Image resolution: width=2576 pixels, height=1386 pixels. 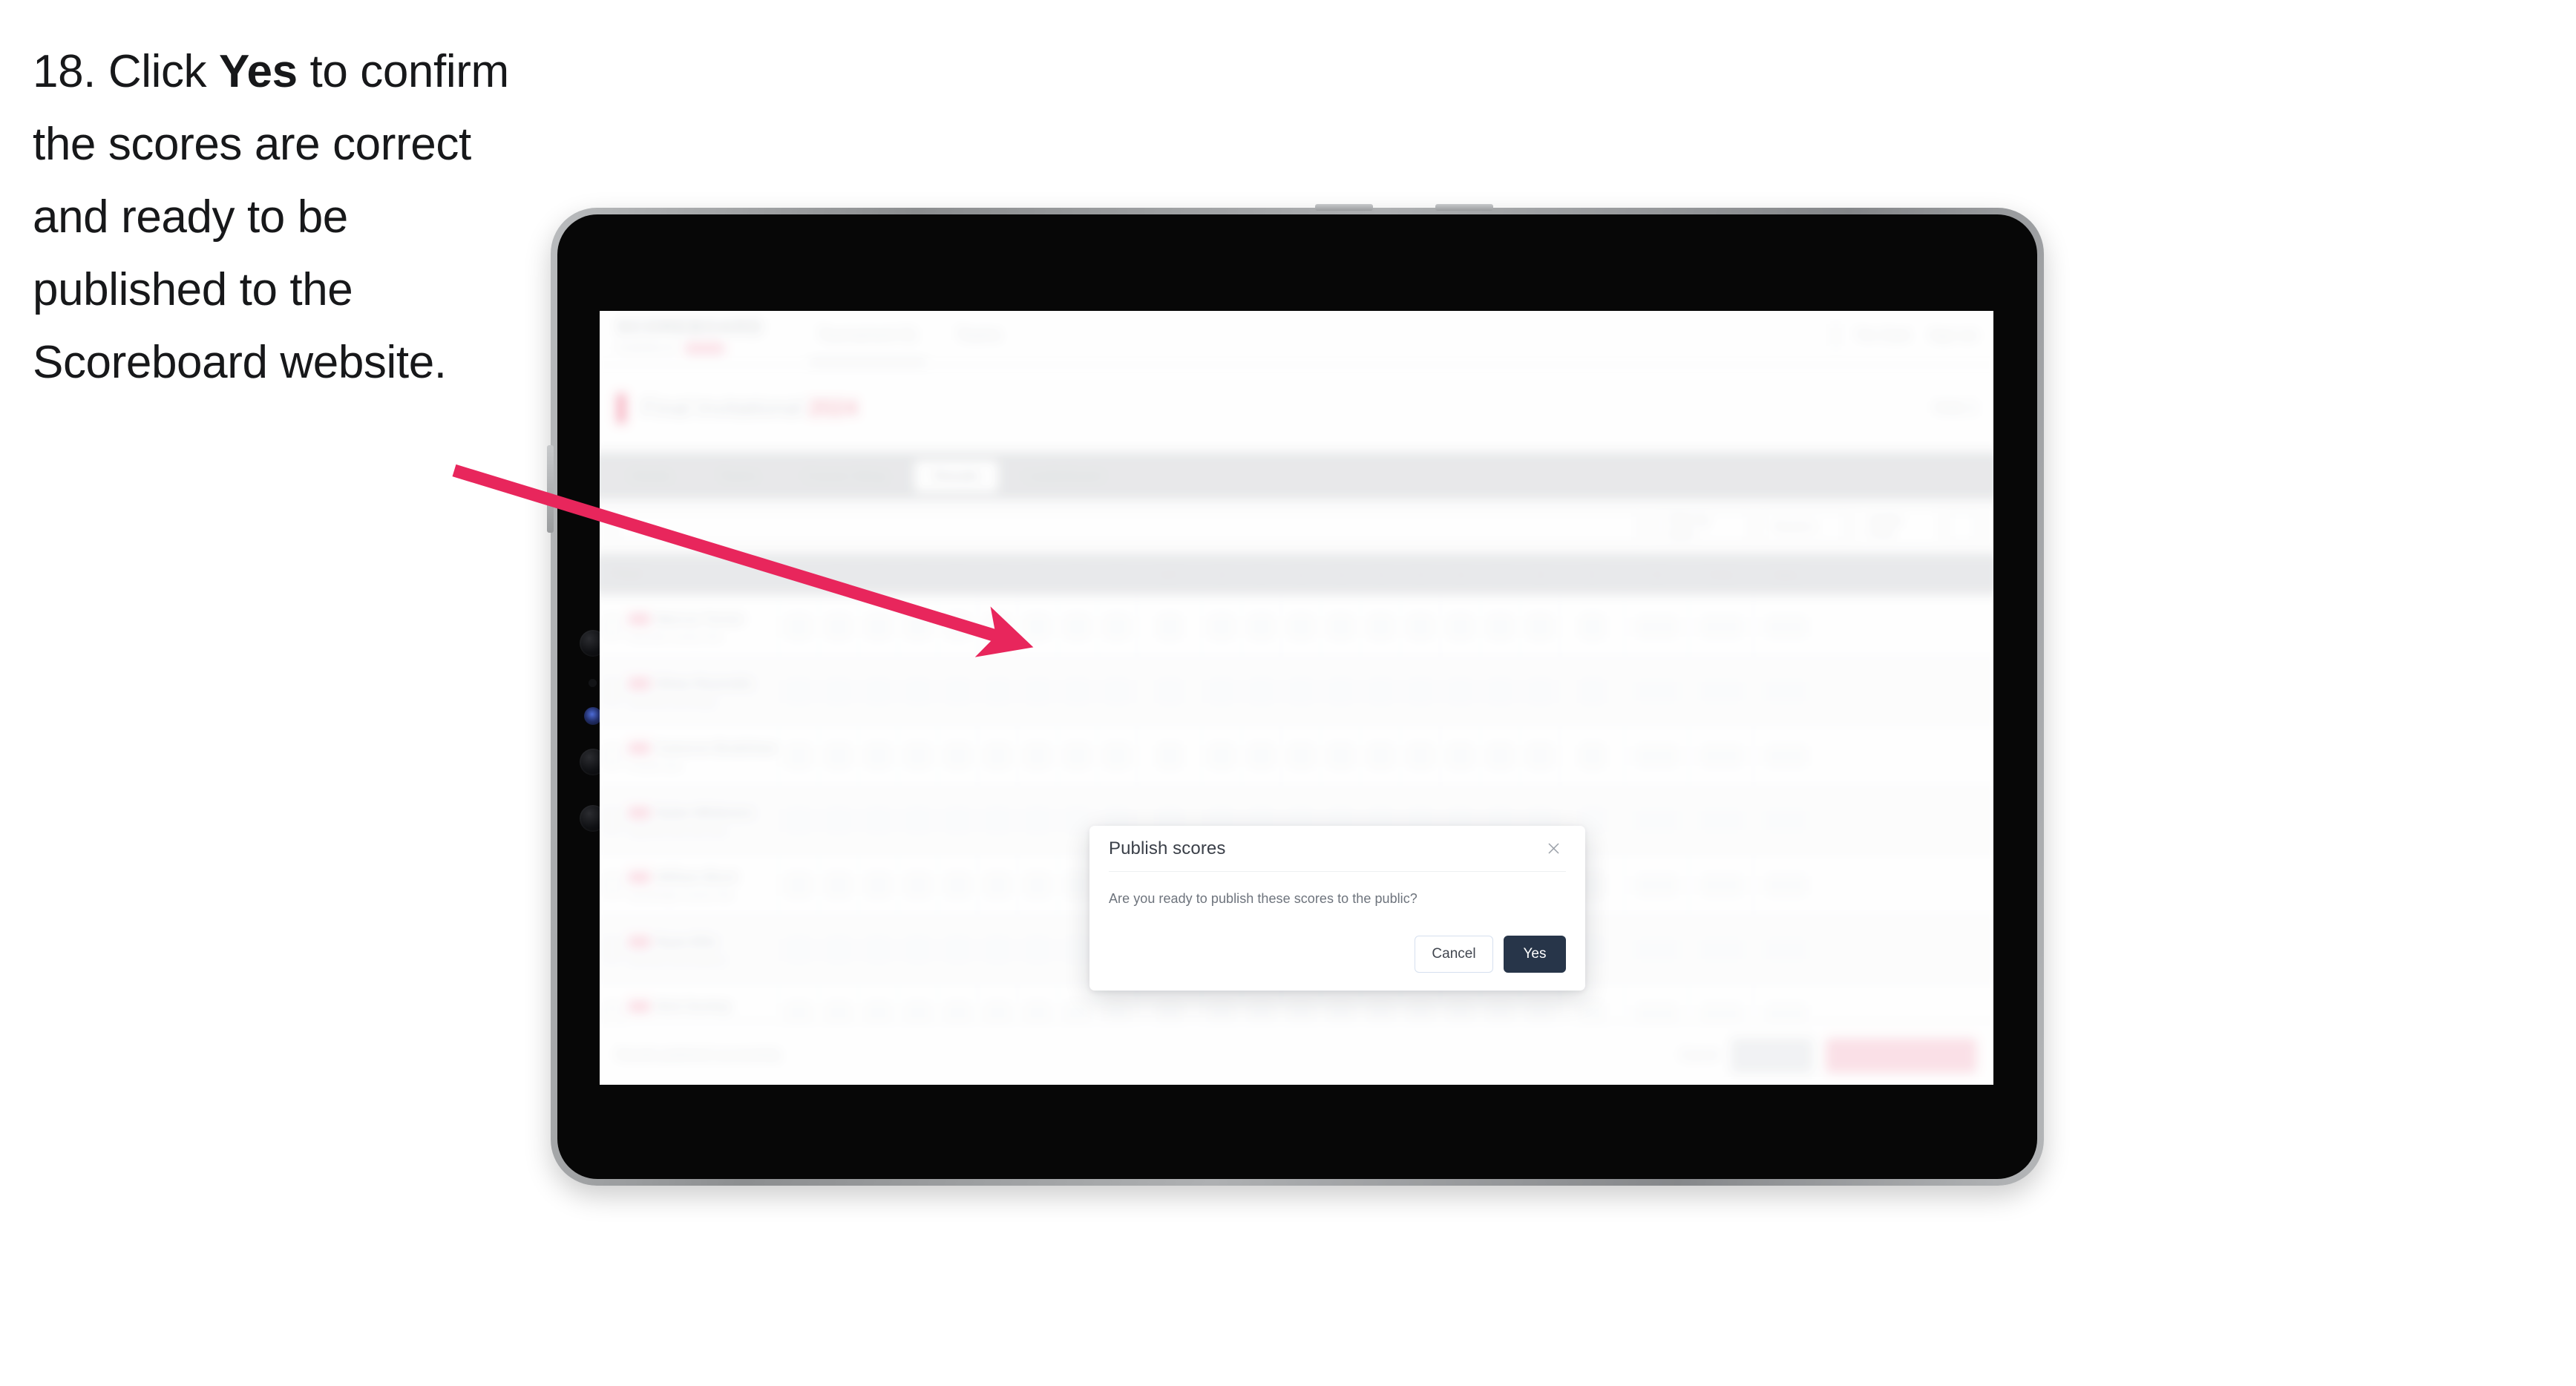 I want to click on cancel-button: Cancel, so click(x=1454, y=955).